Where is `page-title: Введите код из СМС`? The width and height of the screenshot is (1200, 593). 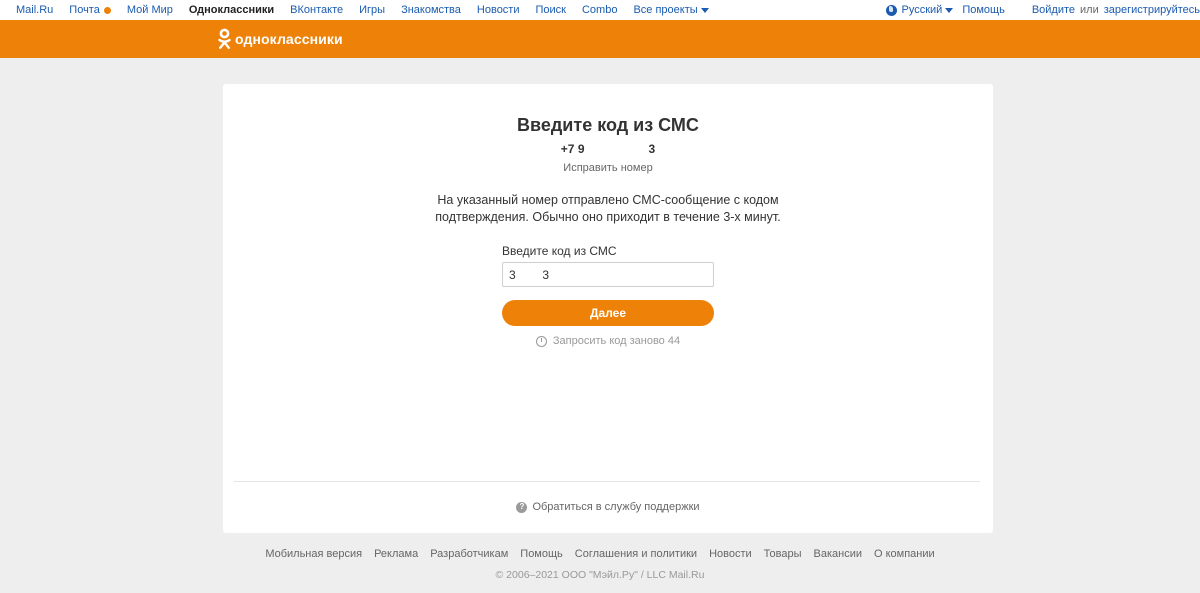 page-title: Введите код из СМС is located at coordinates (608, 125).